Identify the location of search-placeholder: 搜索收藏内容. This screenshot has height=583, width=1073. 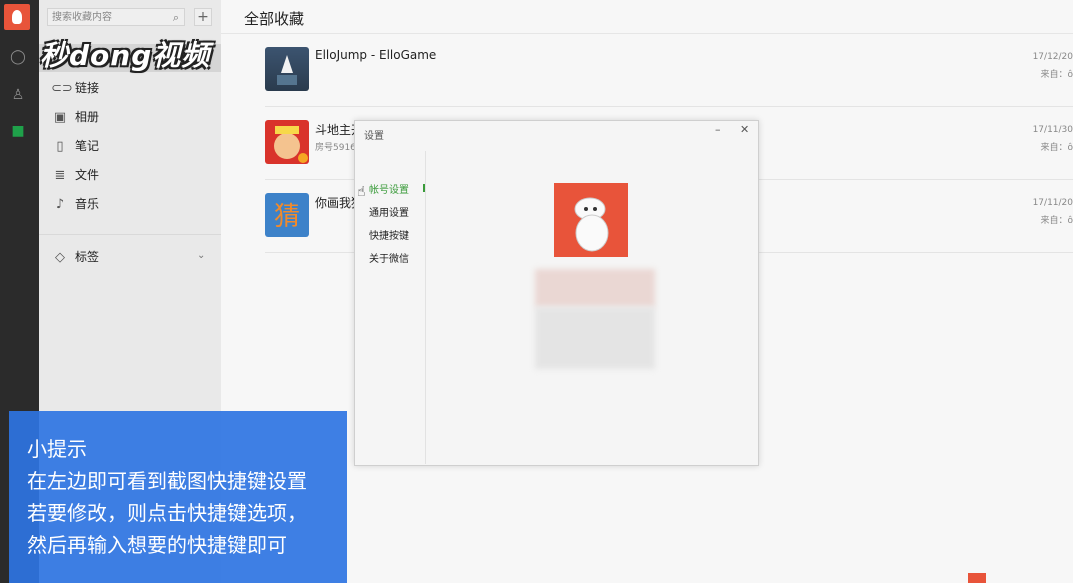
(82, 17).